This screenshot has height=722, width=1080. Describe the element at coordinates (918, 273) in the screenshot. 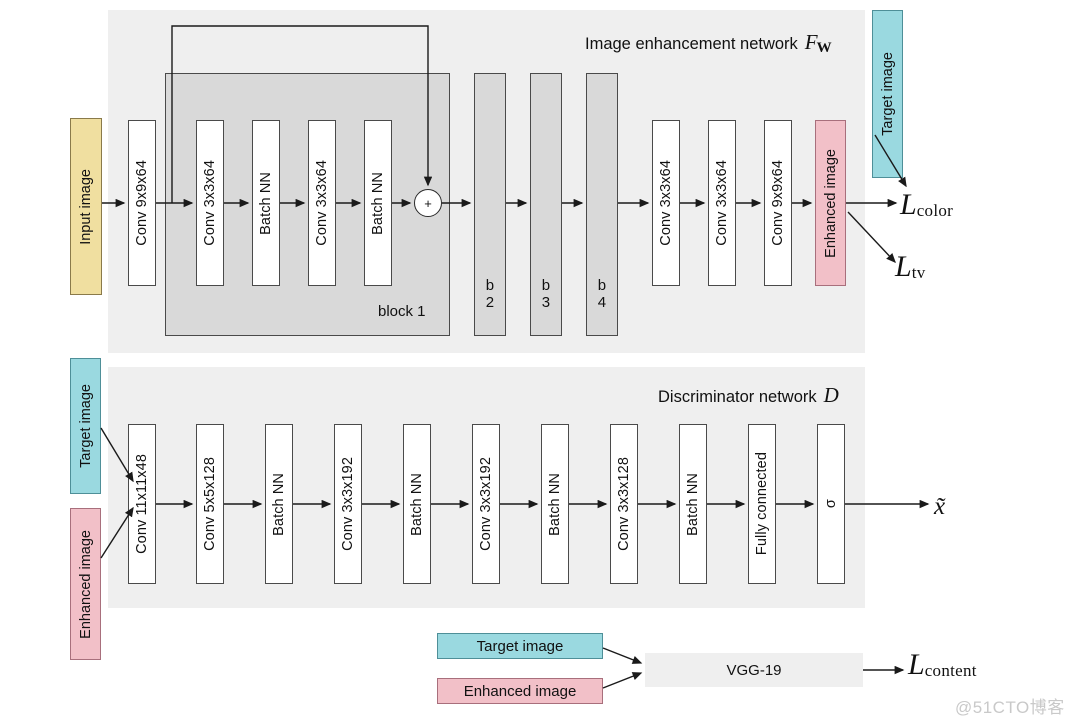

I see `loss-tv-subscript: tv` at that location.